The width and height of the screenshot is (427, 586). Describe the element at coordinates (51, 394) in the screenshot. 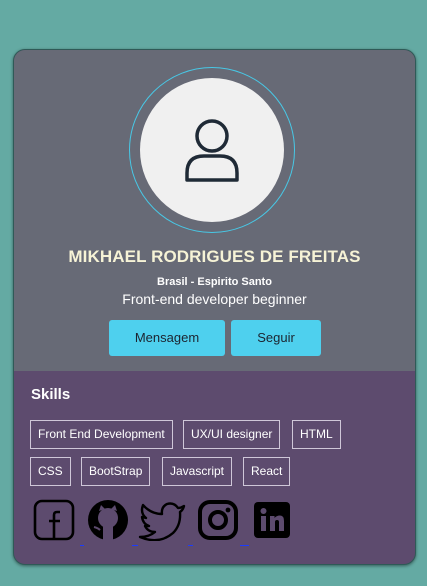

I see `skills-title: Skills` at that location.